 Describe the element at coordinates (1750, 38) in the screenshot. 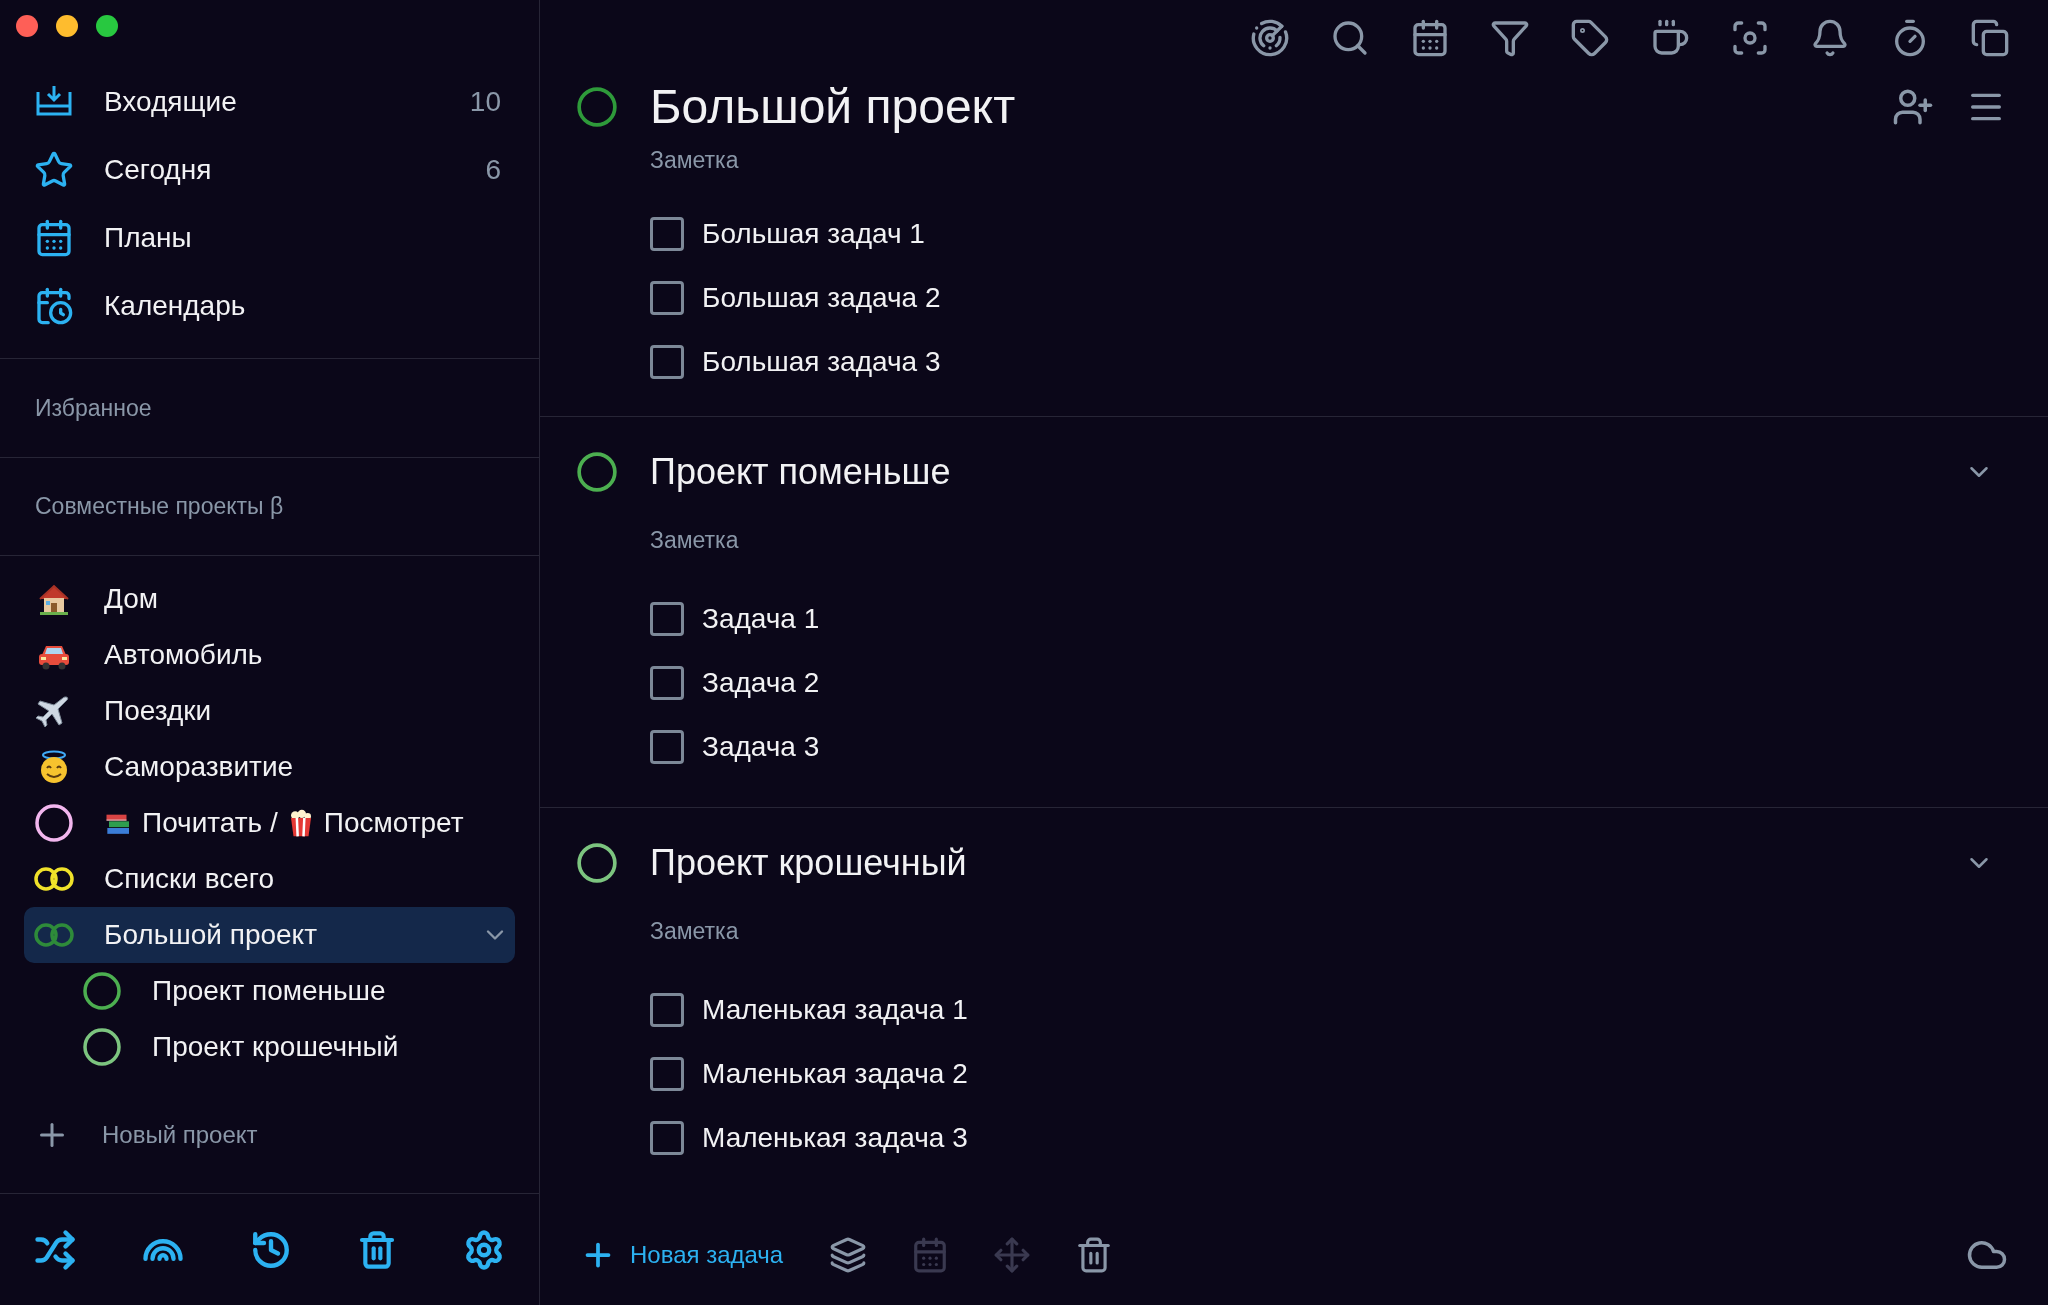

I see `focus-icon` at that location.